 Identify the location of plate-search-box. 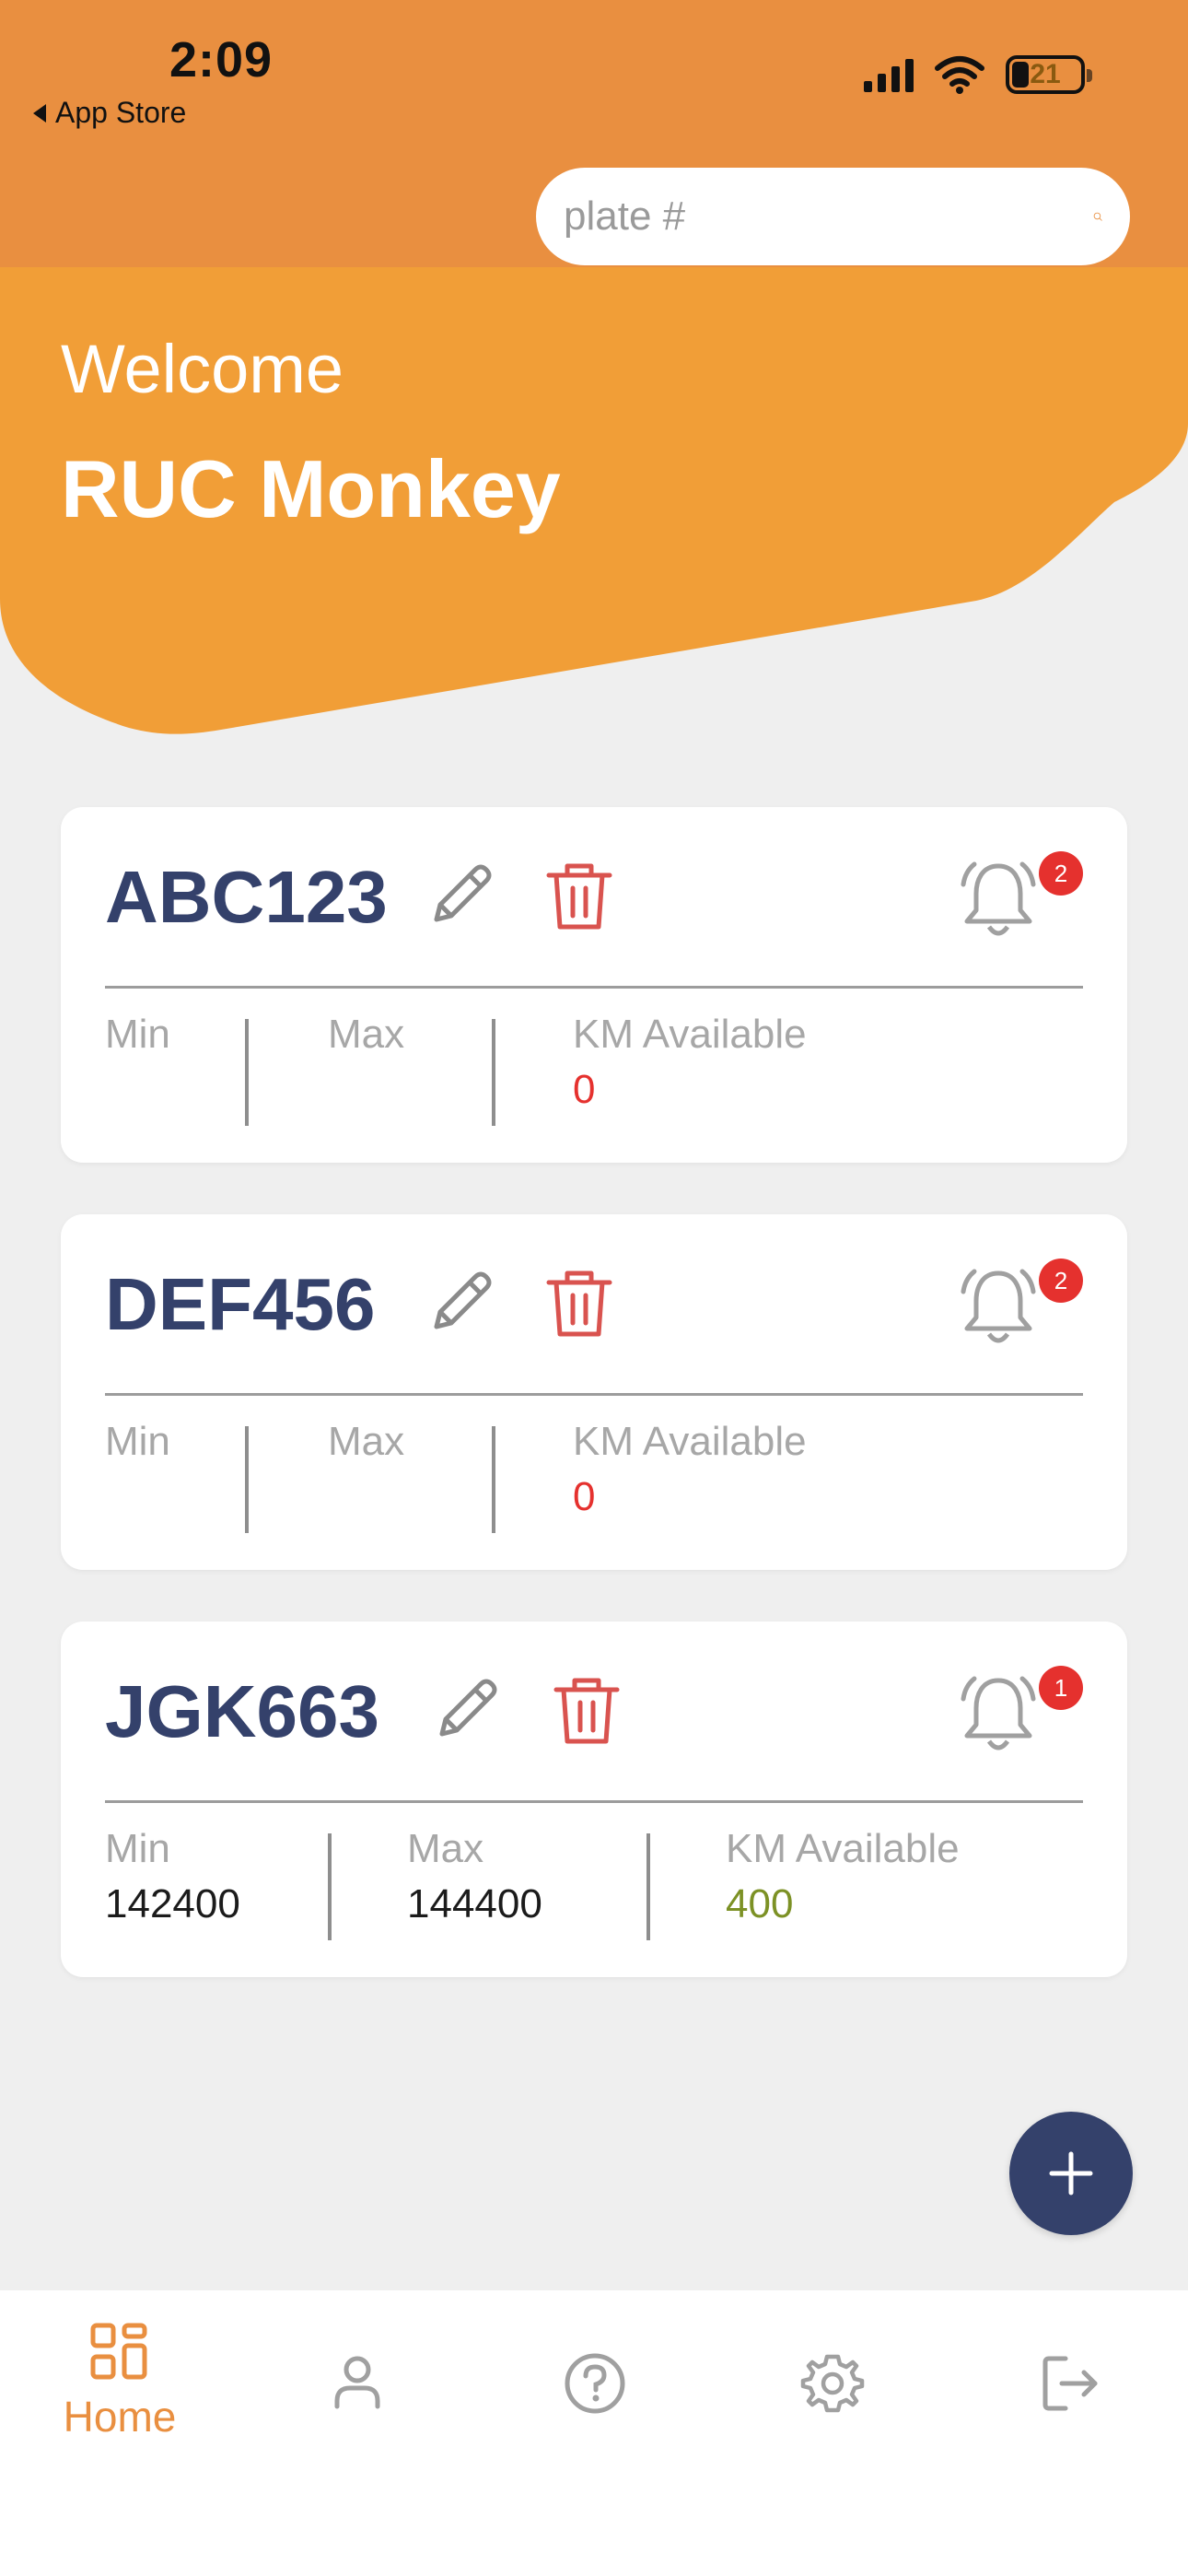
(833, 216).